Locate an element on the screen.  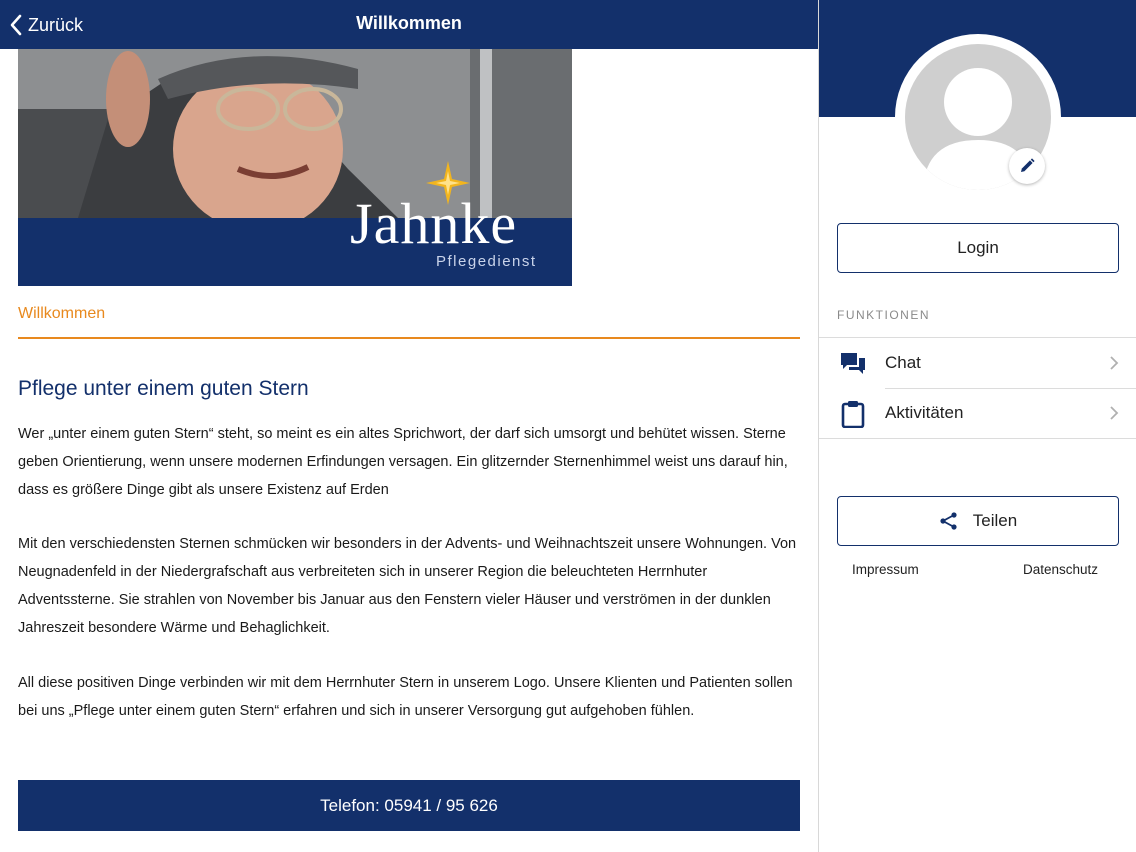
top-navigation-bar: Zurück Willkommen is located at coordinates (409, 24).